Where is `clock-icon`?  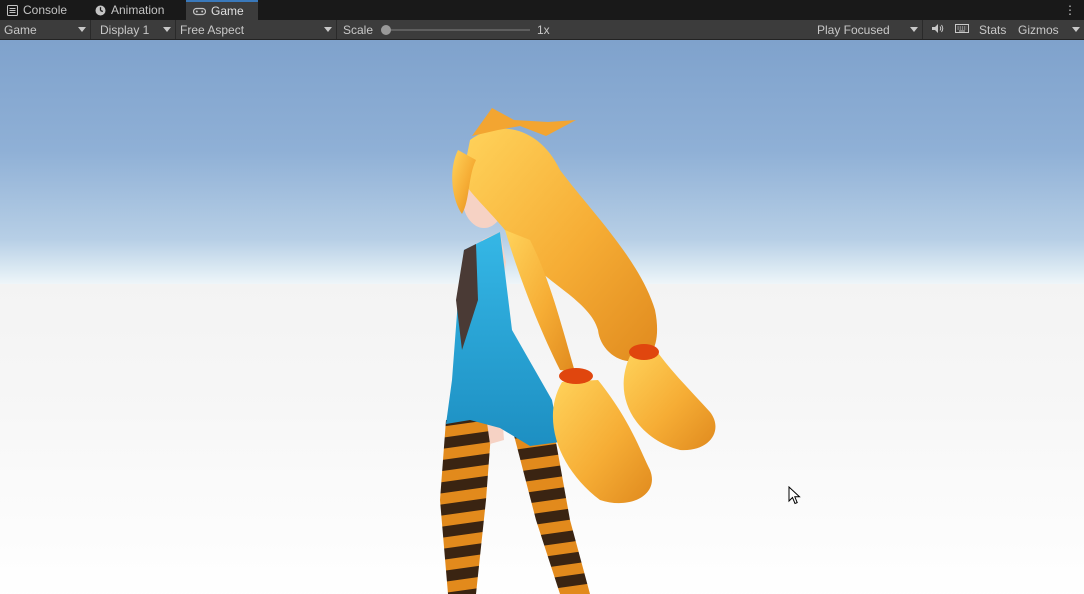
clock-icon is located at coordinates (100, 10).